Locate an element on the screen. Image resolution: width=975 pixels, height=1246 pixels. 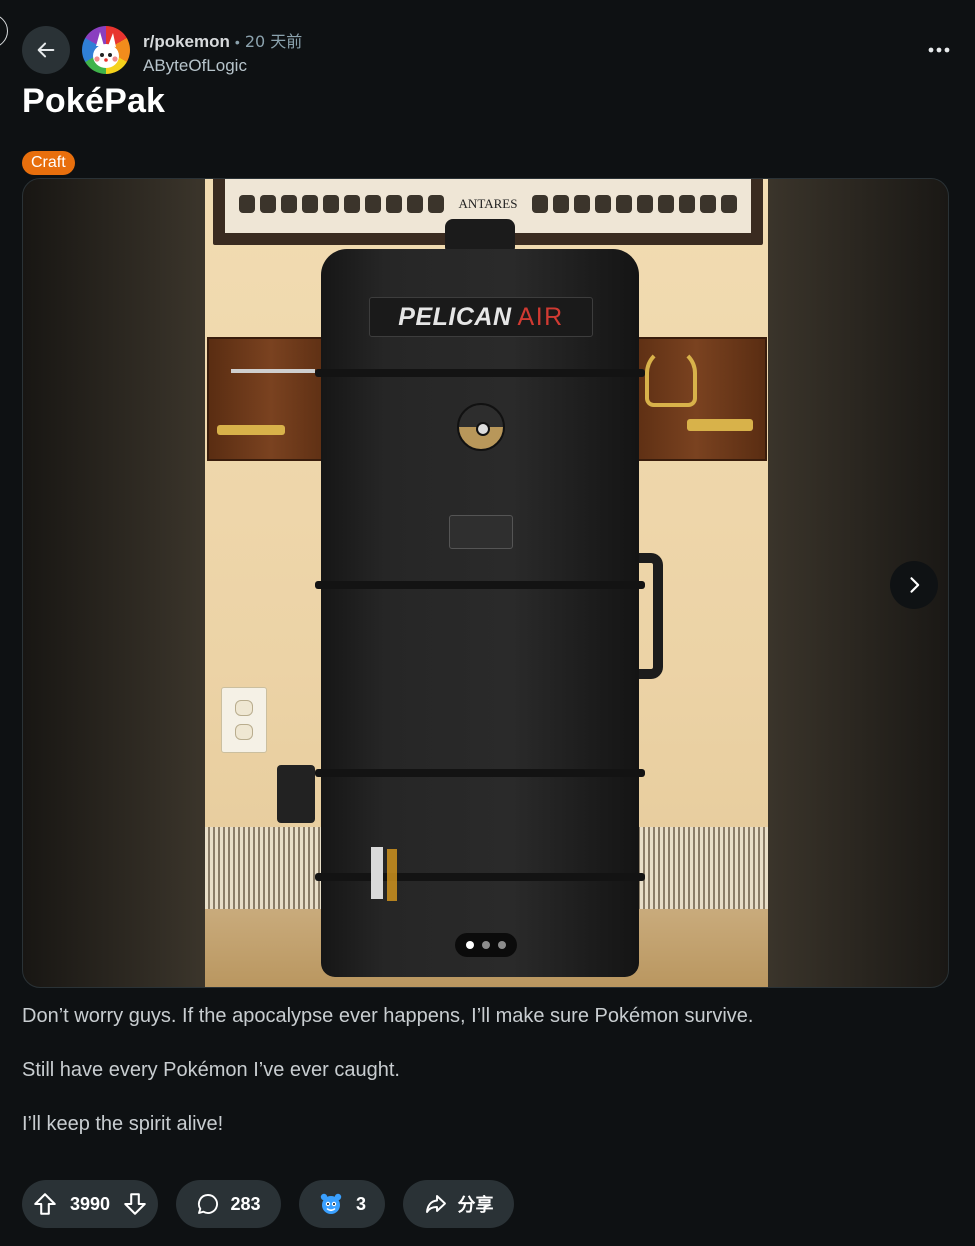
pokeball-badge is located at coordinates (481, 427).